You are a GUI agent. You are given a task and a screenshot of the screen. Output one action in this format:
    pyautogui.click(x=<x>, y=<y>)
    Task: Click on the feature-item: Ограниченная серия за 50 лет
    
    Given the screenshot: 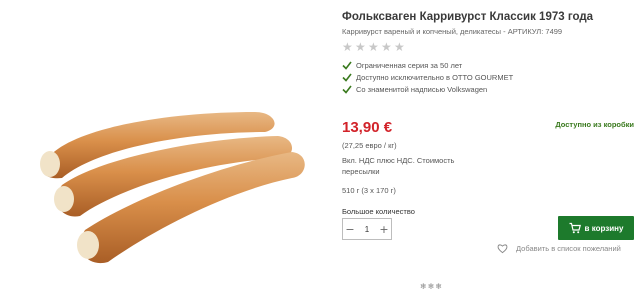 What is the action you would take?
    pyautogui.click(x=488, y=65)
    